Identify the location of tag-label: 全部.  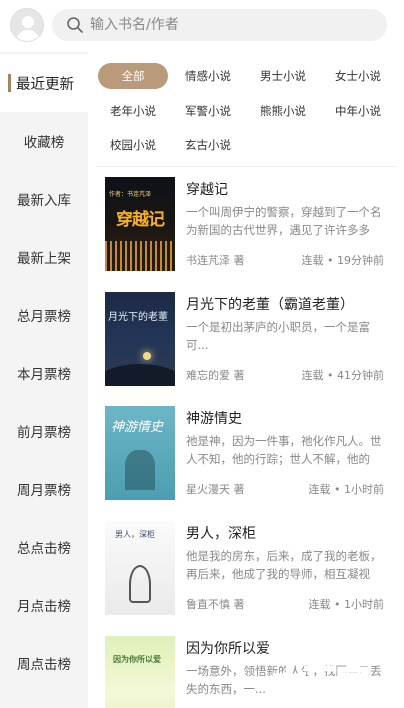
(133, 76).